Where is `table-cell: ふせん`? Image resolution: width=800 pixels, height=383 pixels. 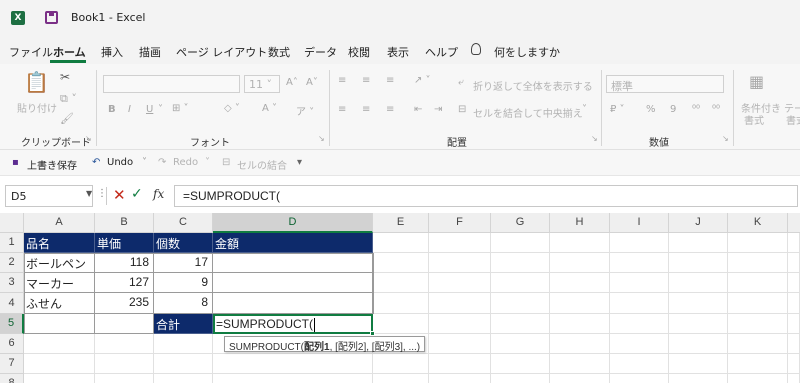
table-cell: ふせん is located at coordinates (59, 303).